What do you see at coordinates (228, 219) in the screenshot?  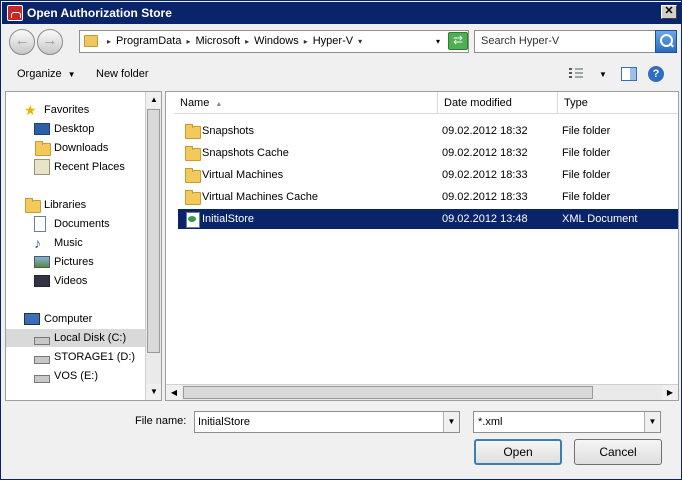 I see `file-name: InitialStore` at bounding box center [228, 219].